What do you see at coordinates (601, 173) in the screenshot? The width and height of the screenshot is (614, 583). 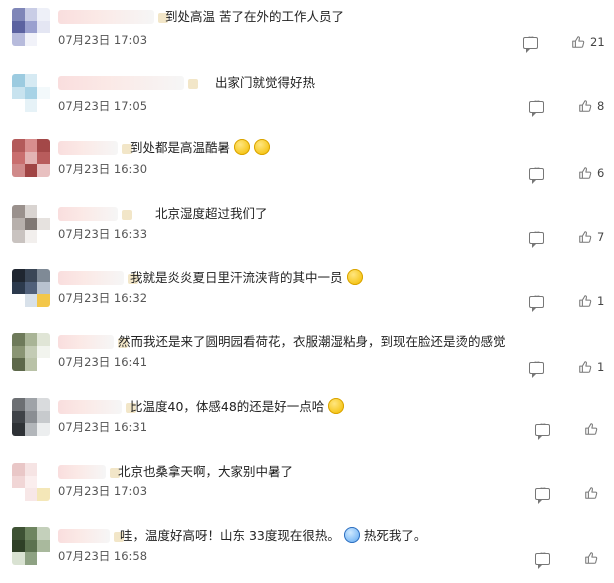 I see `like-count: 6` at bounding box center [601, 173].